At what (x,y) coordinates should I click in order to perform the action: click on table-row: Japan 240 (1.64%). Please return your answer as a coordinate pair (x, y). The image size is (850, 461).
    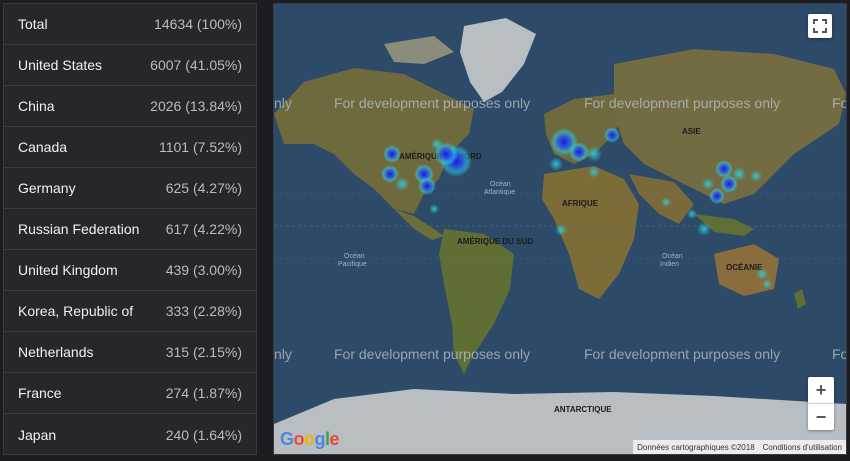
    Looking at the image, I should click on (130, 434).